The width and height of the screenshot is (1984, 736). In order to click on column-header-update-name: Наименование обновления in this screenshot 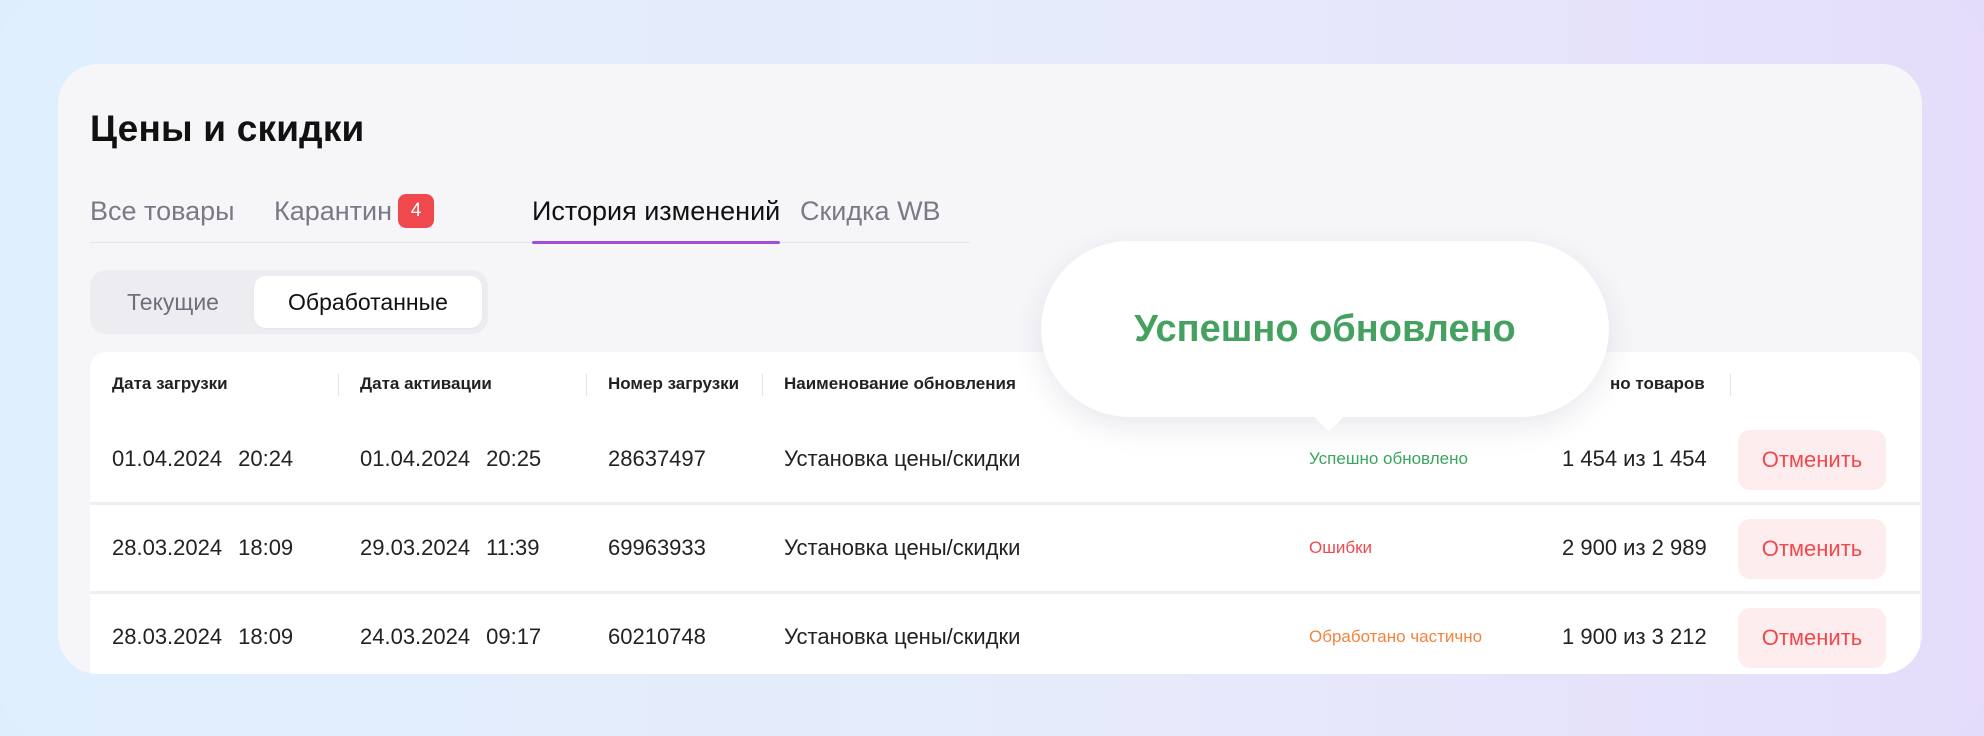, I will do `click(900, 384)`.